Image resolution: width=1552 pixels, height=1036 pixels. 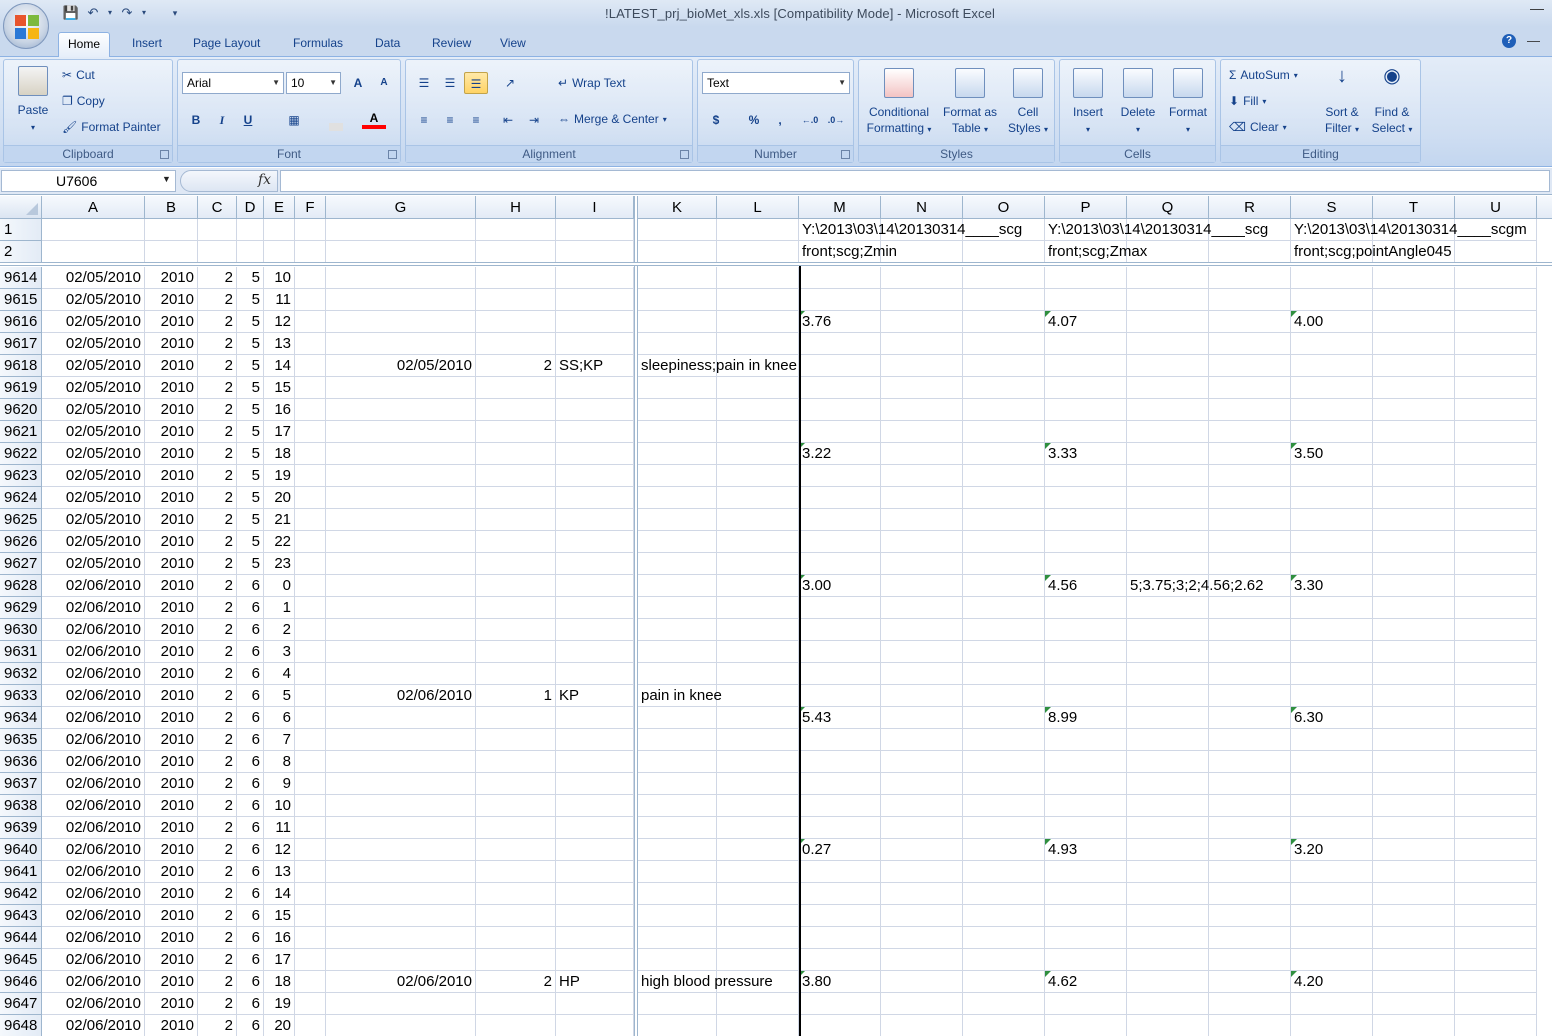 What do you see at coordinates (392, 154) in the screenshot?
I see `font-launcher-icon` at bounding box center [392, 154].